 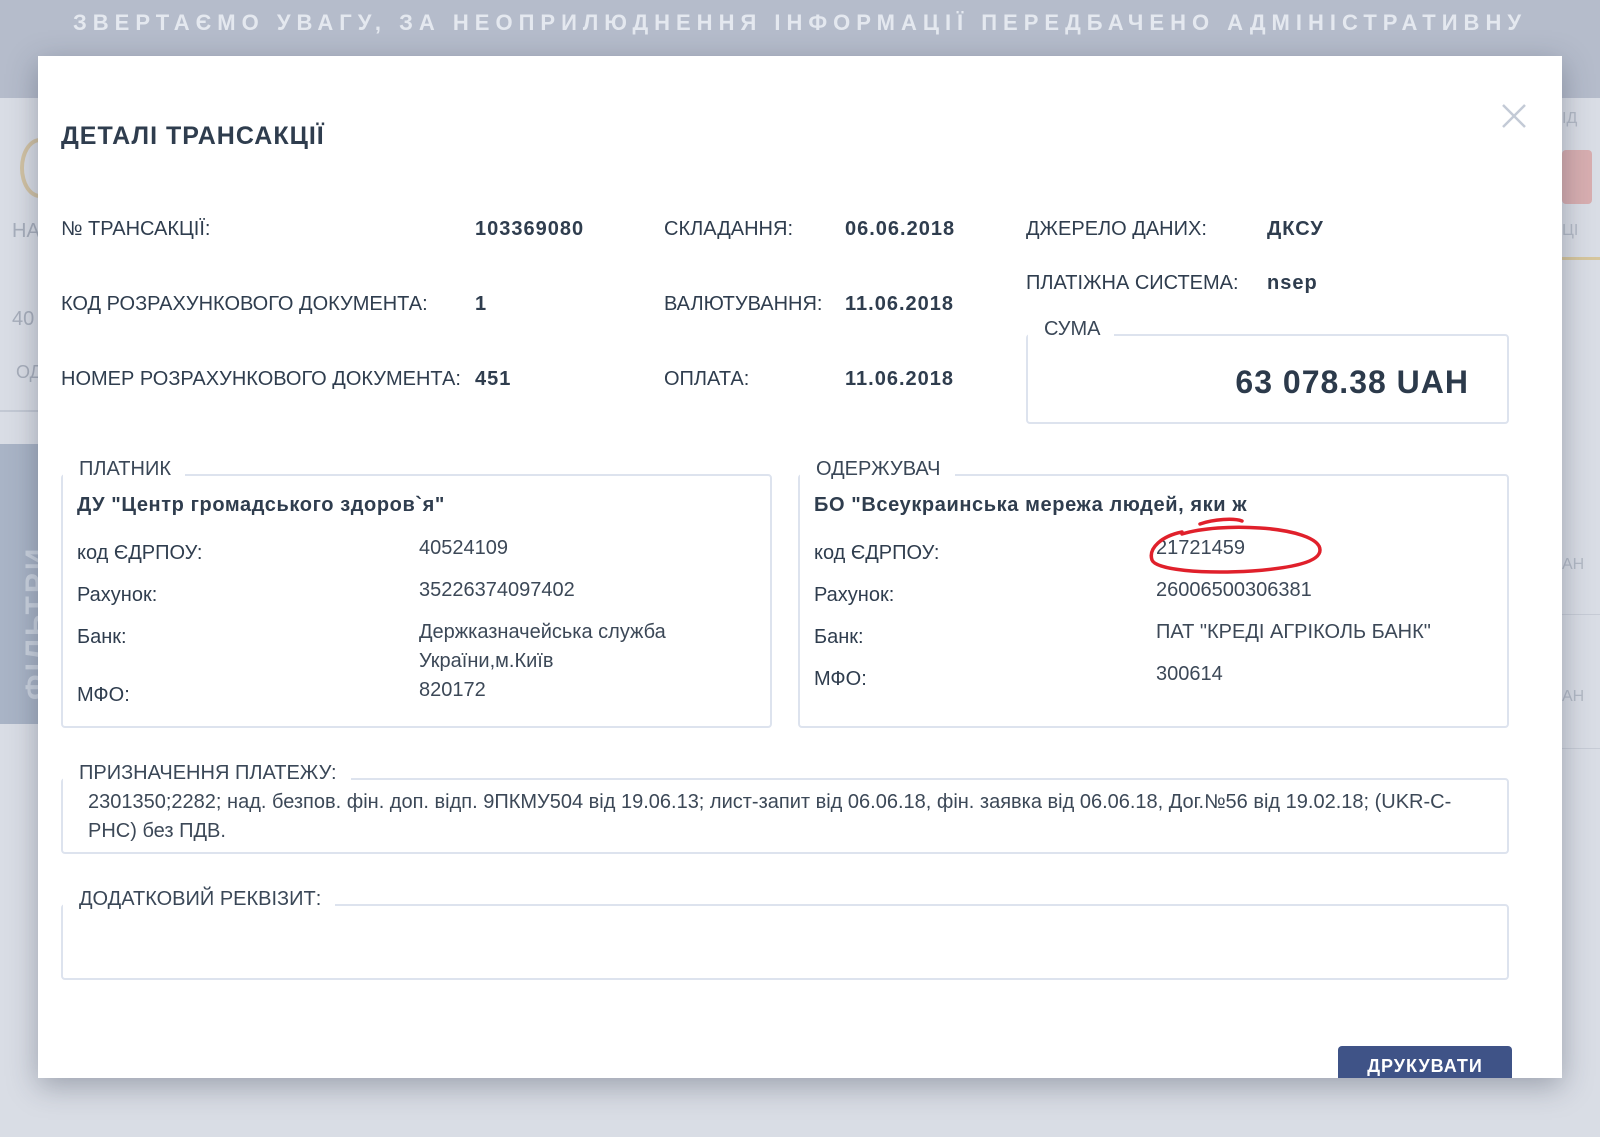 What do you see at coordinates (1200, 548) in the screenshot?
I see `recipient-edrpou-value: 21721459` at bounding box center [1200, 548].